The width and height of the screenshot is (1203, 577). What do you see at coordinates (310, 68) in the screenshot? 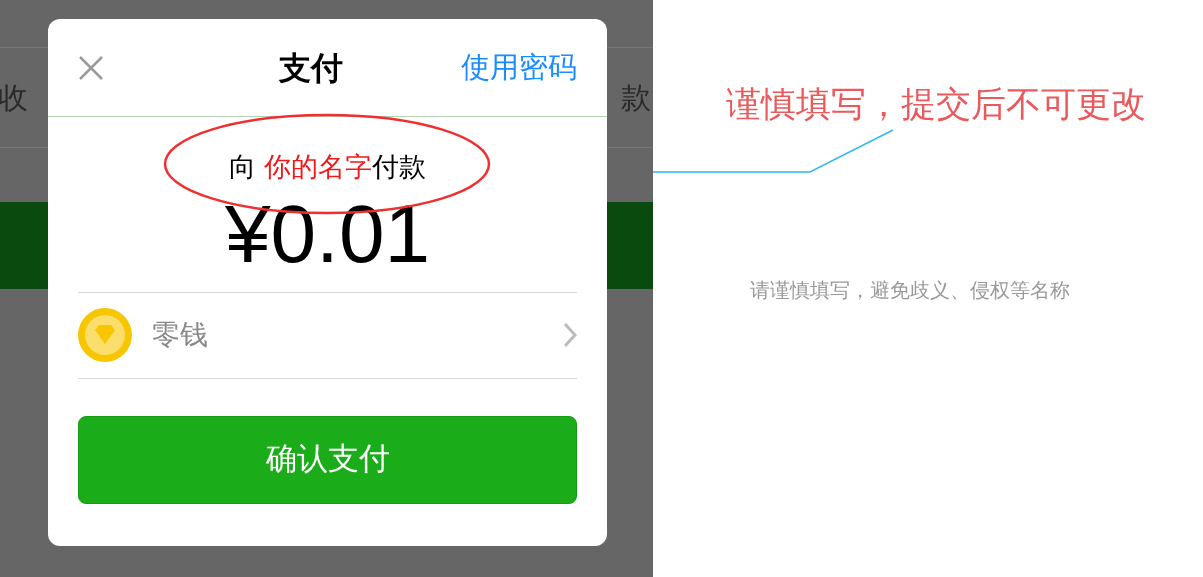
I see `dialog-title: 支付` at bounding box center [310, 68].